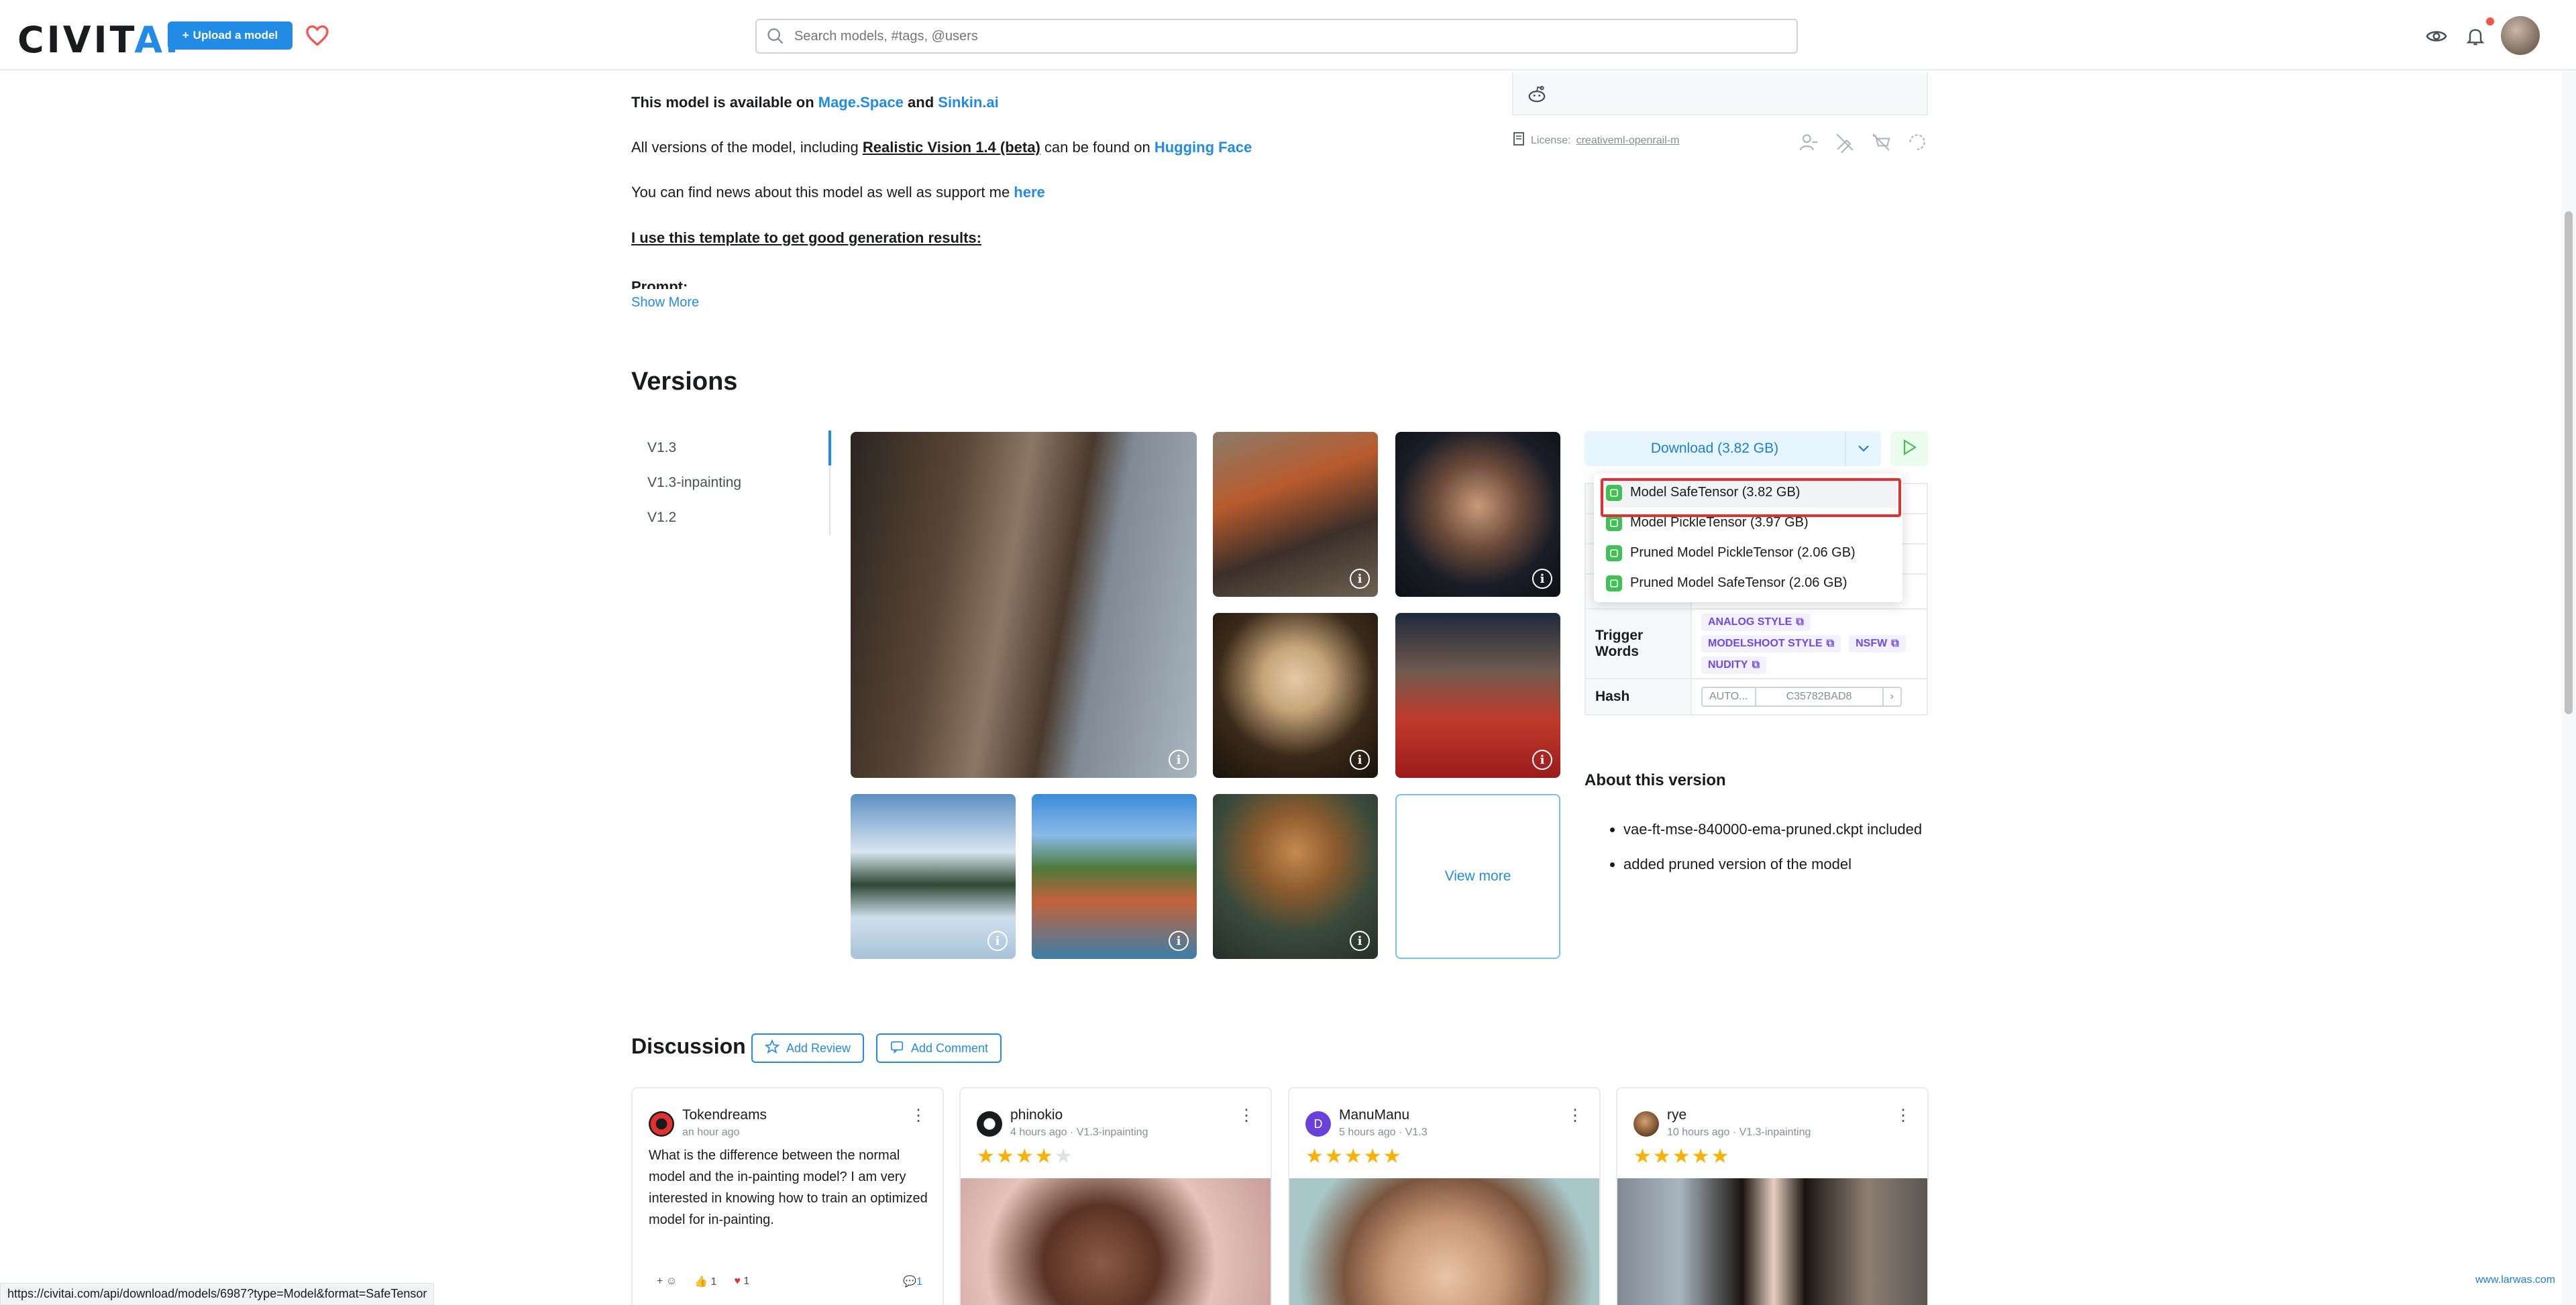 The width and height of the screenshot is (2576, 1305). What do you see at coordinates (317, 35) in the screenshot?
I see `heart-icon` at bounding box center [317, 35].